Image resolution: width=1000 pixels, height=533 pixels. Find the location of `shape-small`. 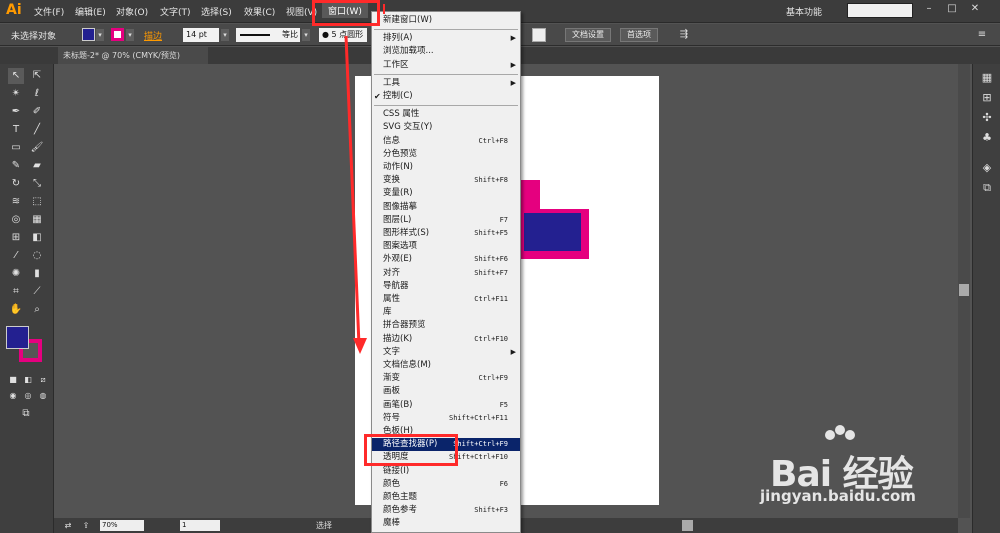

shape-small is located at coordinates (529, 195).